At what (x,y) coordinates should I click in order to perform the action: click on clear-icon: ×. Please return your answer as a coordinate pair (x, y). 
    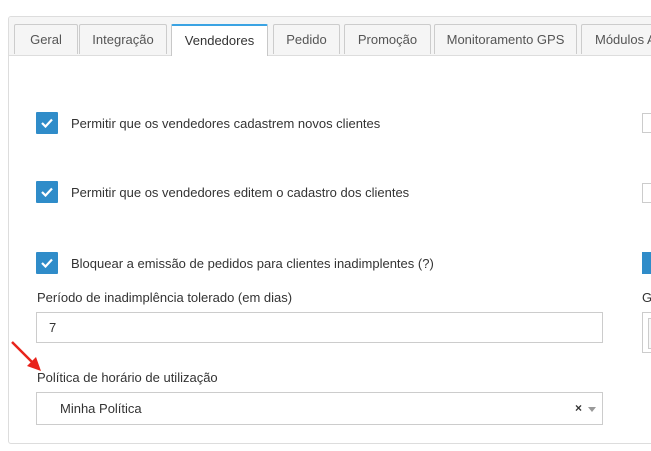
    Looking at the image, I should click on (578, 408).